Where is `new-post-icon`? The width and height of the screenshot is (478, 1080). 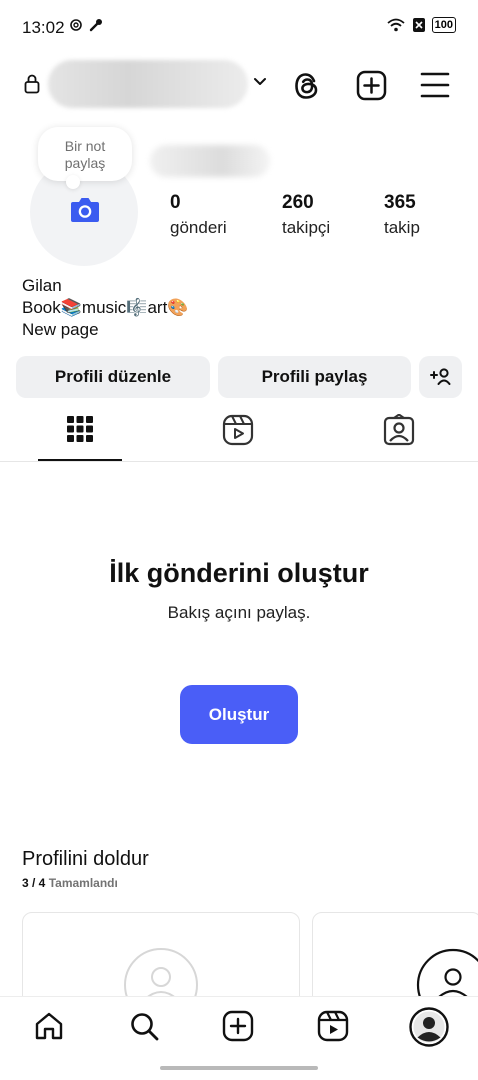
new-post-icon is located at coordinates (238, 1026).